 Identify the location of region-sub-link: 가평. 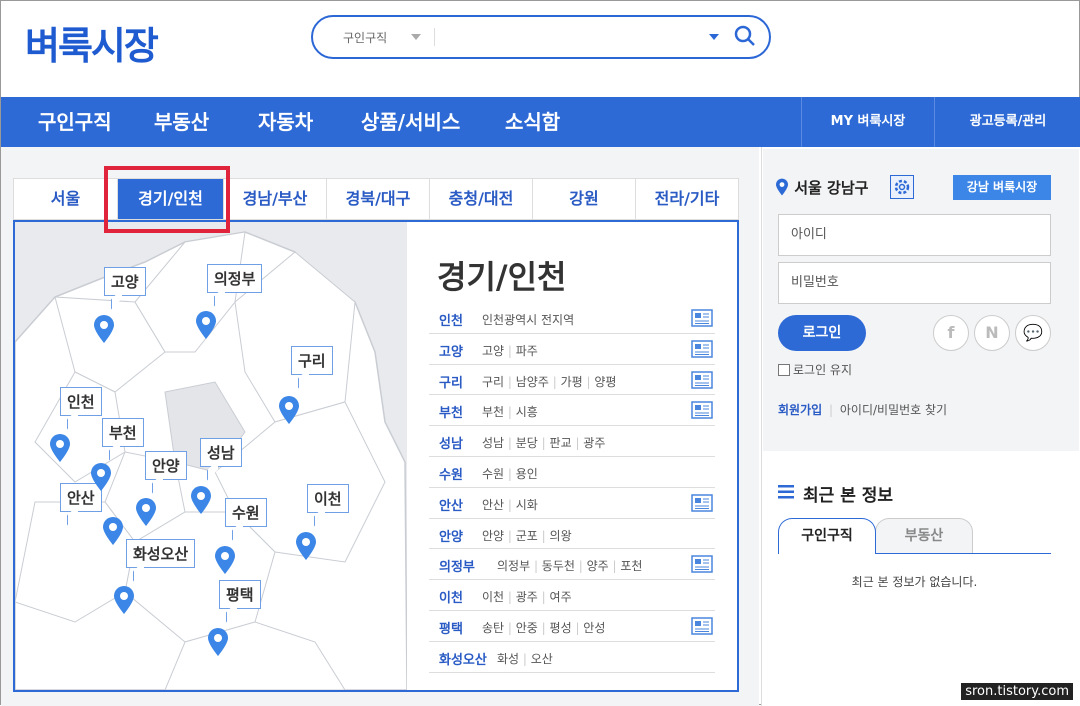
(572, 382).